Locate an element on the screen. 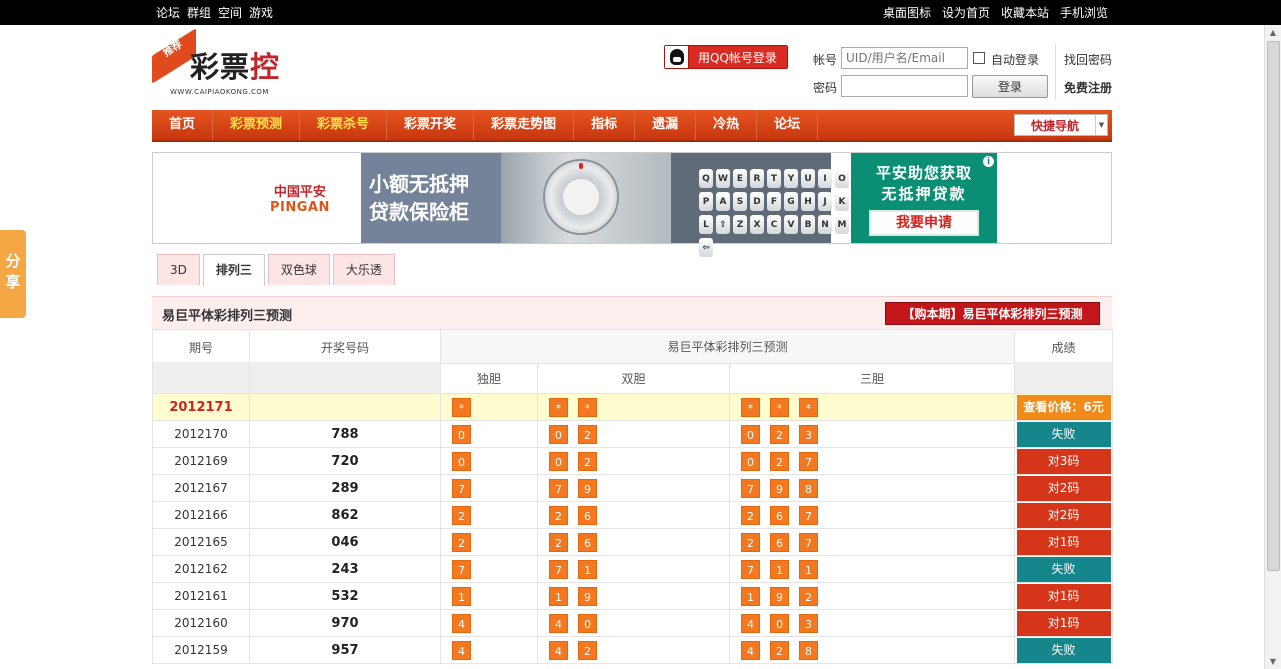 The width and height of the screenshot is (1281, 669). account-input is located at coordinates (904, 58).